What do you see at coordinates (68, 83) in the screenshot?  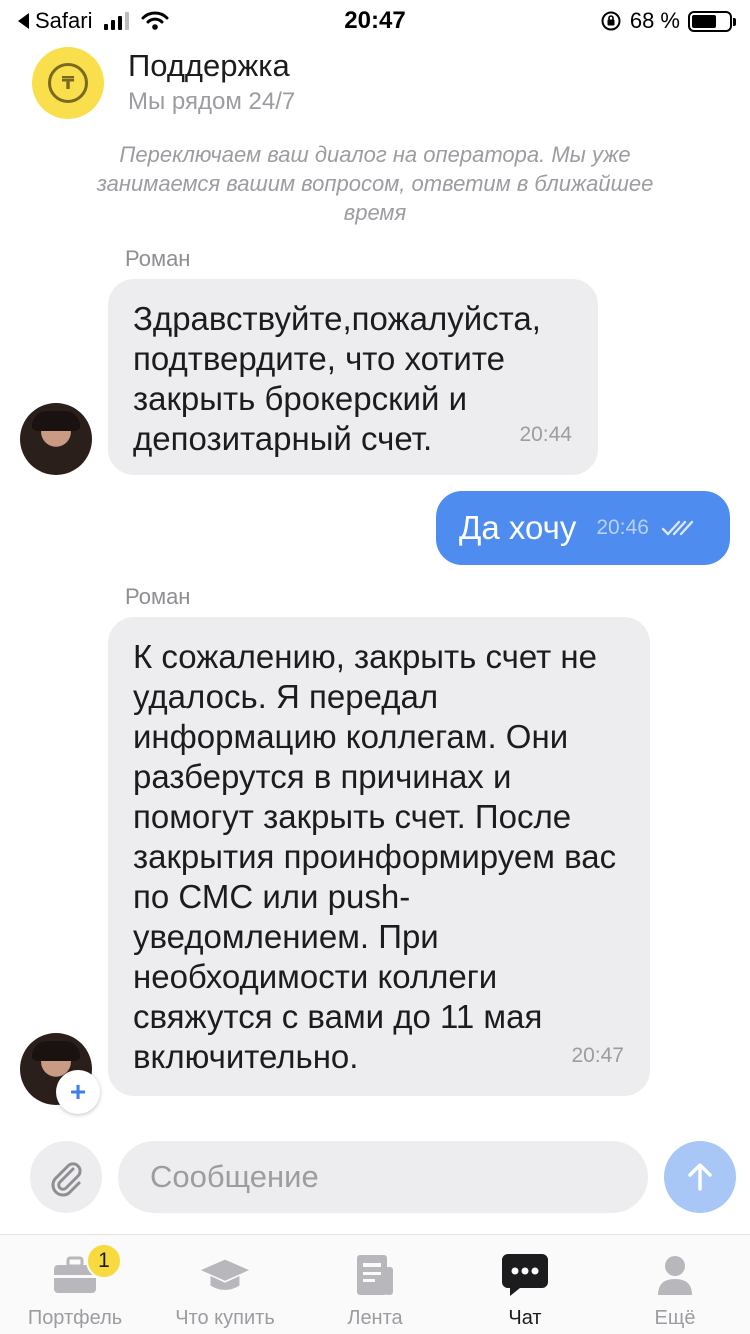 I see `tinkoff-logo-icon: ₸` at bounding box center [68, 83].